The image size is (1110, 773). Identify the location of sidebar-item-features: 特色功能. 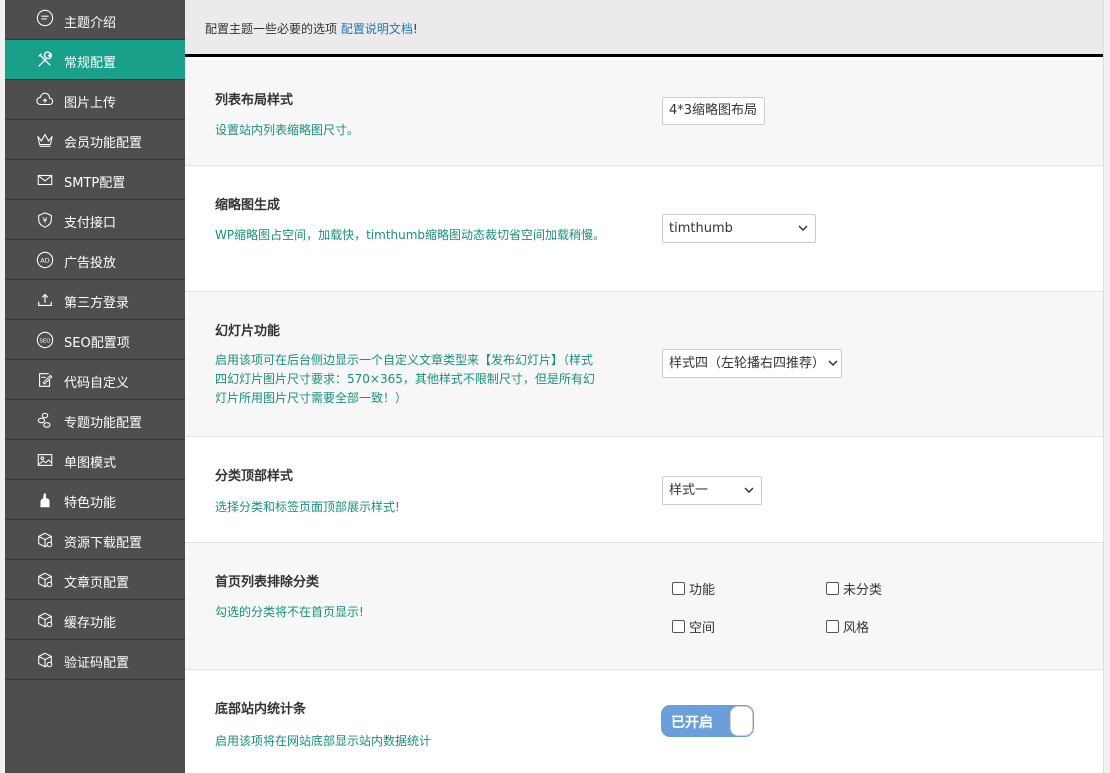
(95, 500).